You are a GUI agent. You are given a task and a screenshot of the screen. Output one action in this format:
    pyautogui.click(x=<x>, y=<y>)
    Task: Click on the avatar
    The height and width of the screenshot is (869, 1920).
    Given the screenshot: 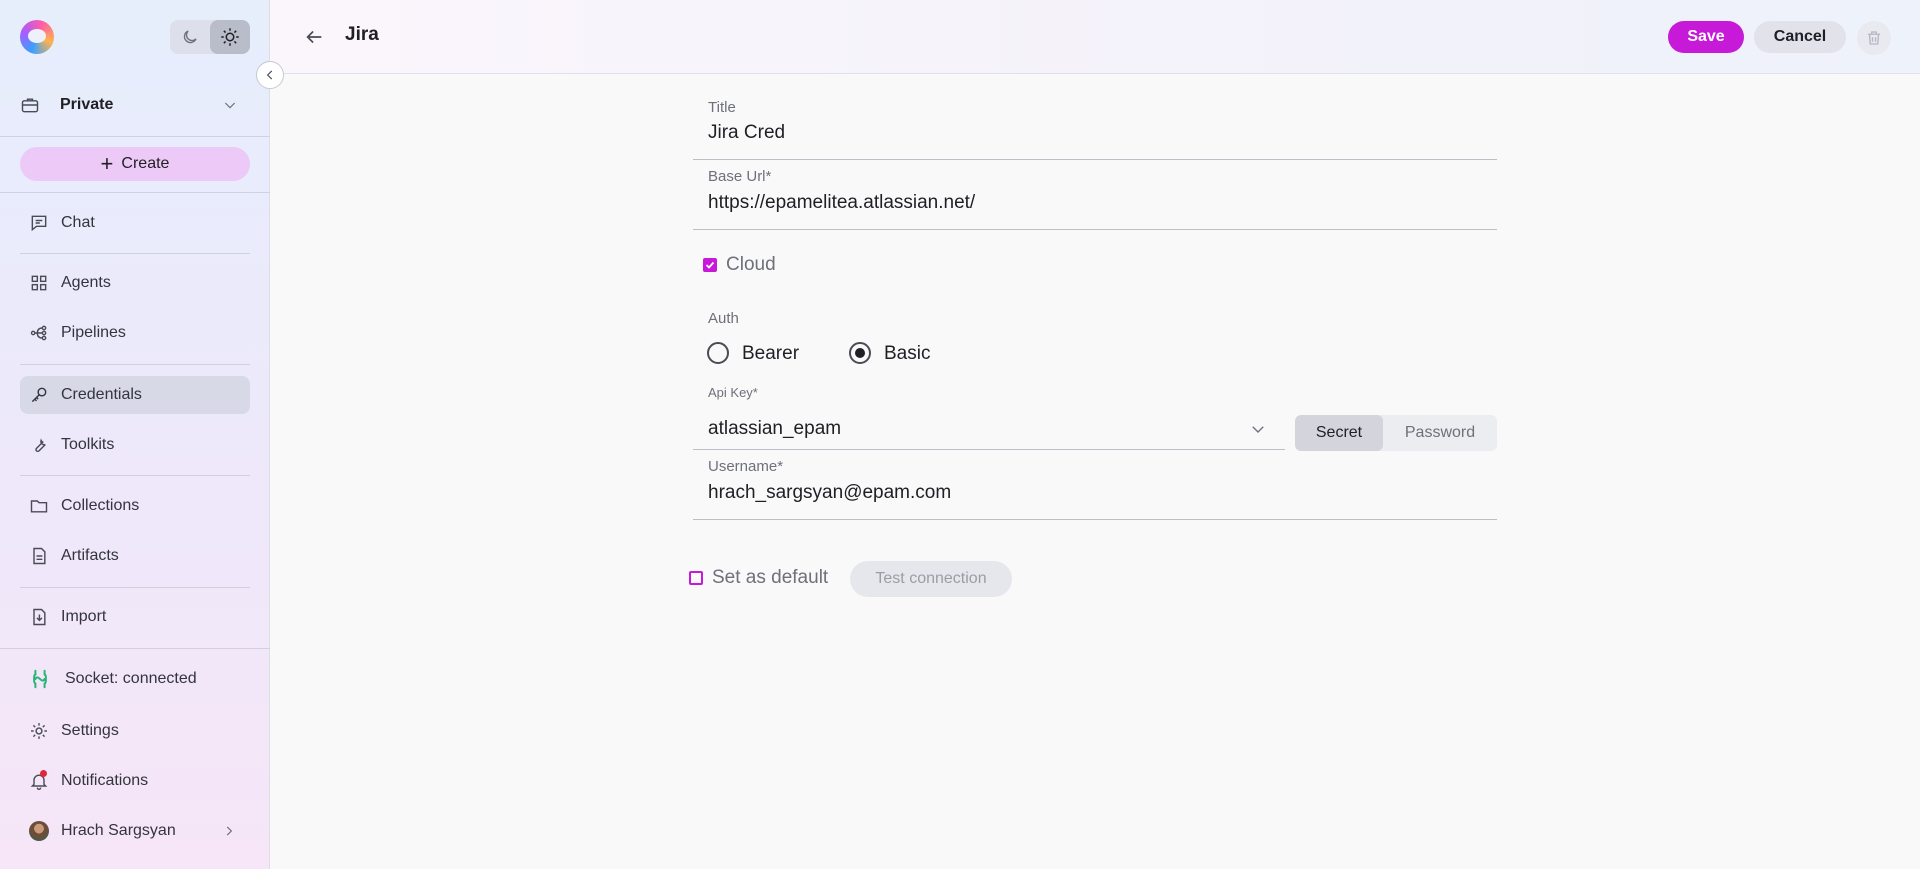 What is the action you would take?
    pyautogui.click(x=39, y=831)
    